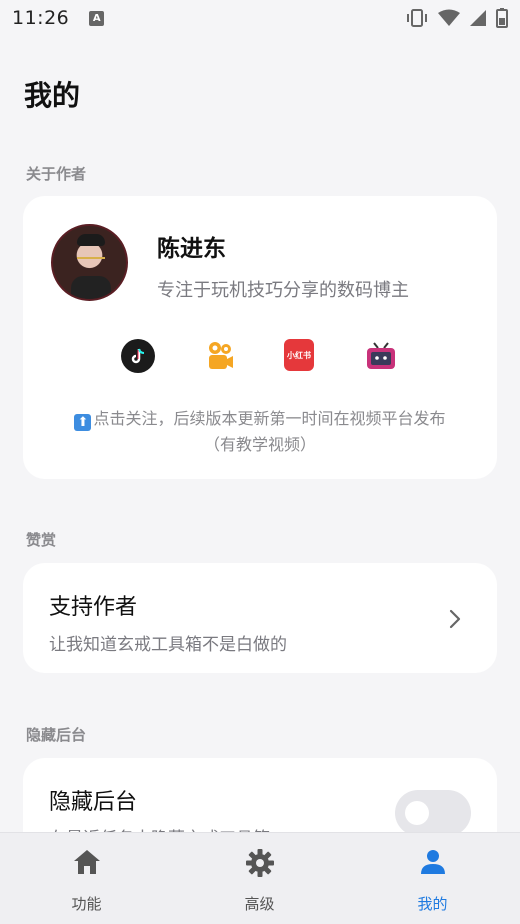 This screenshot has width=520, height=924. I want to click on bottom-tab-bar: 功能 高级 我的, so click(260, 878).